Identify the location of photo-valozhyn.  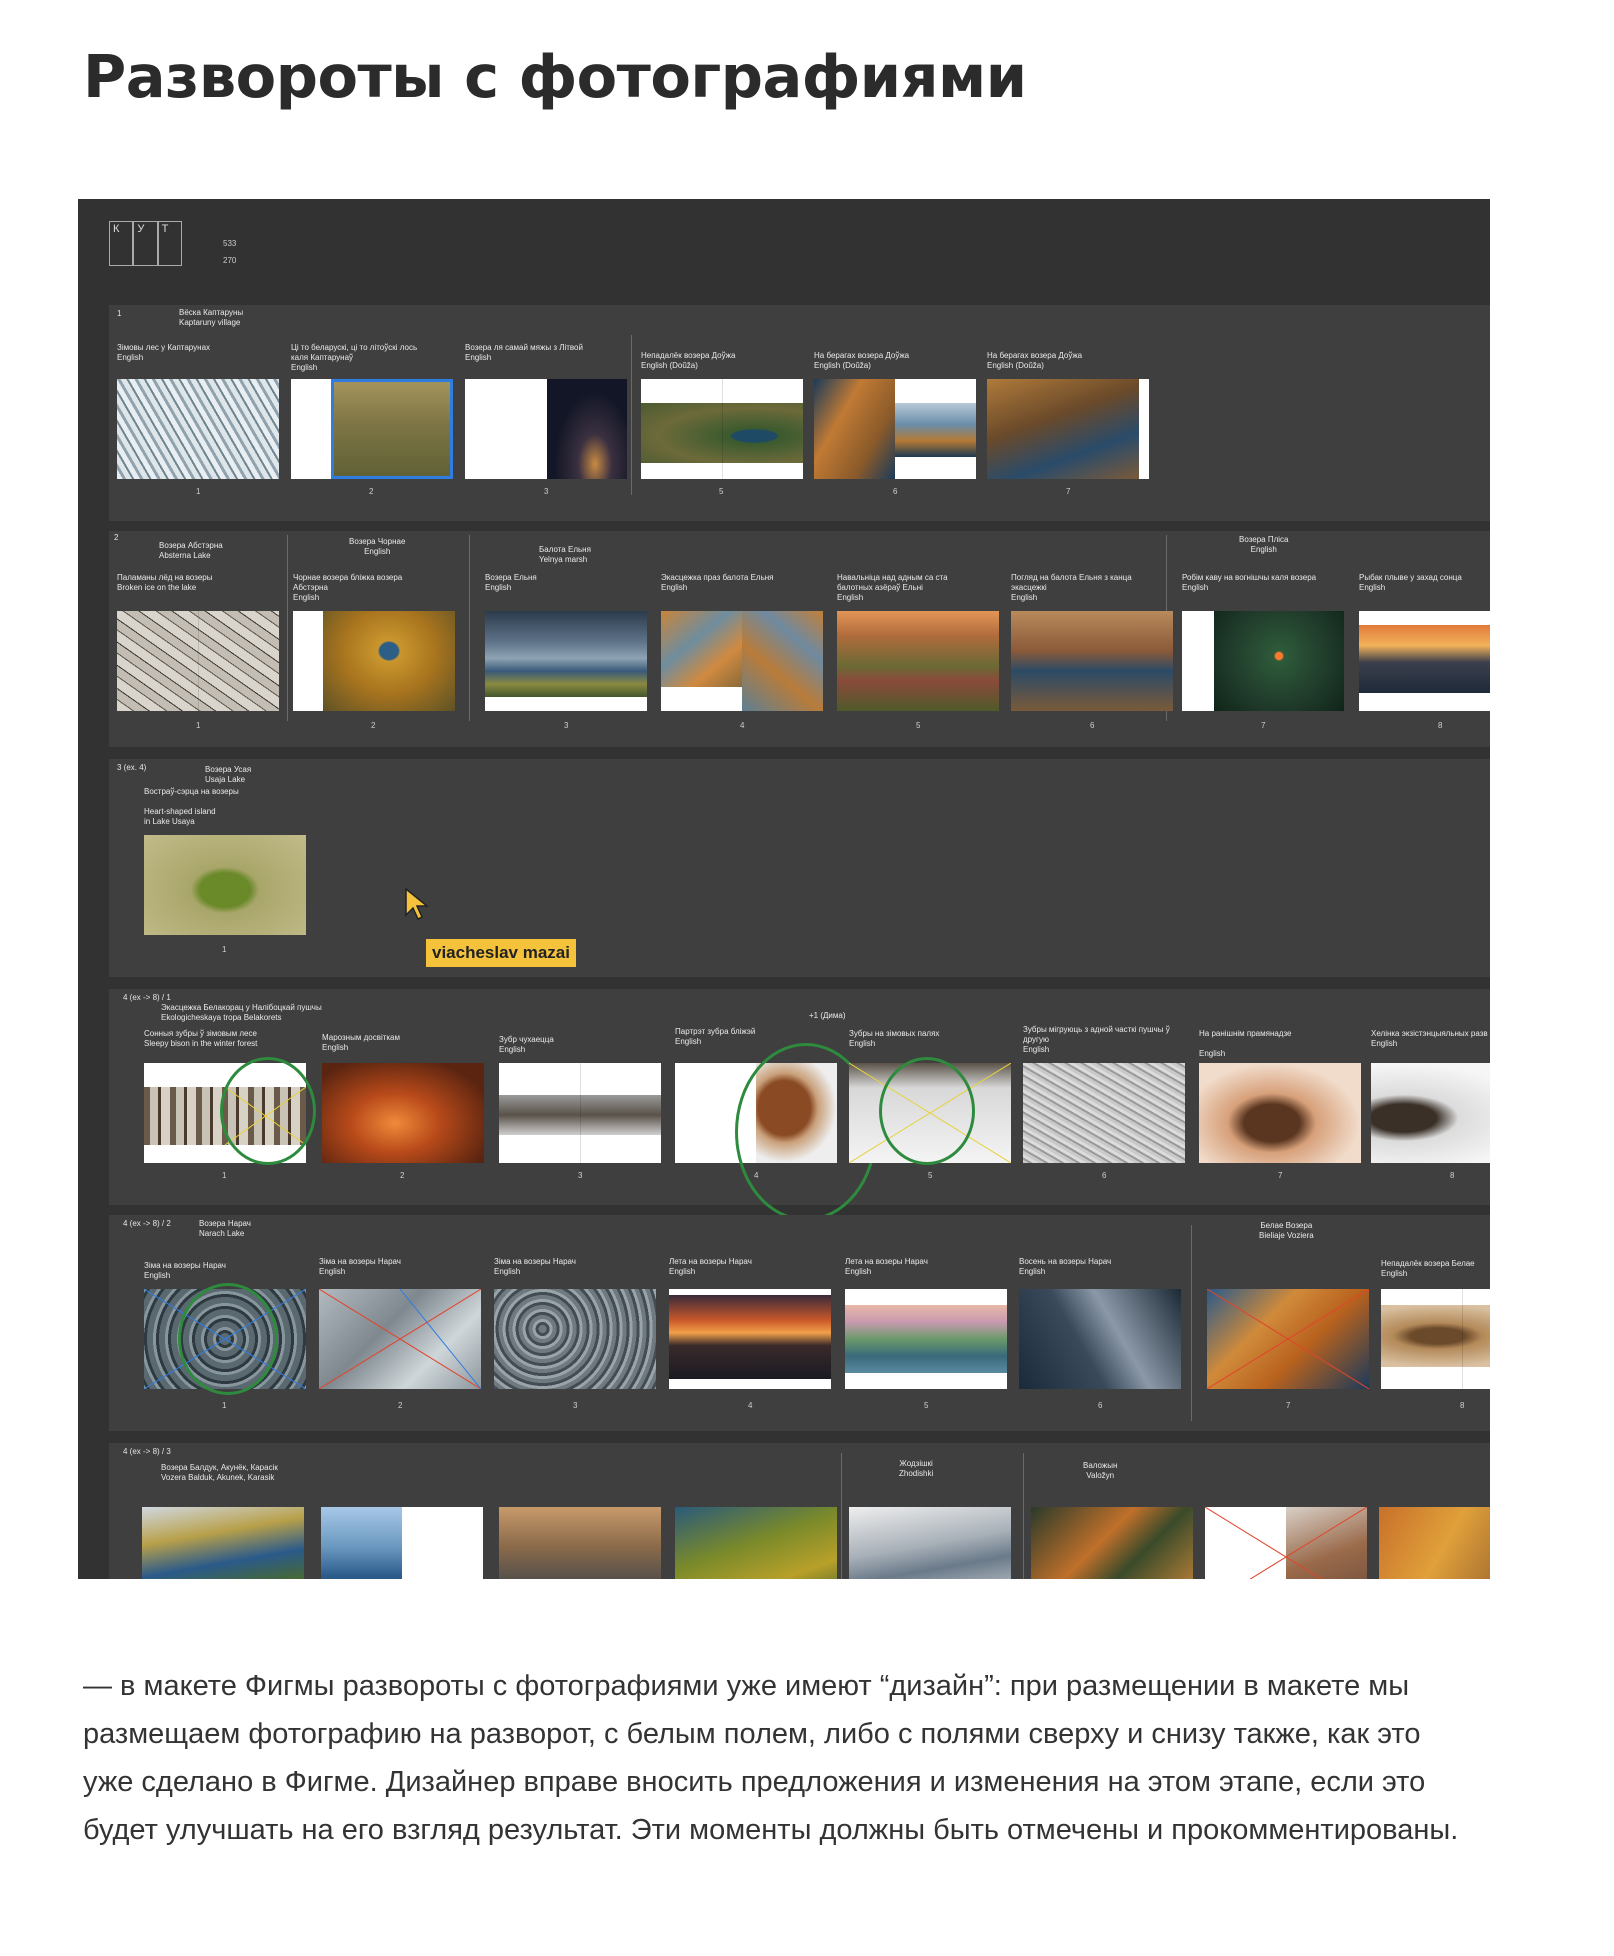
(1434, 1543).